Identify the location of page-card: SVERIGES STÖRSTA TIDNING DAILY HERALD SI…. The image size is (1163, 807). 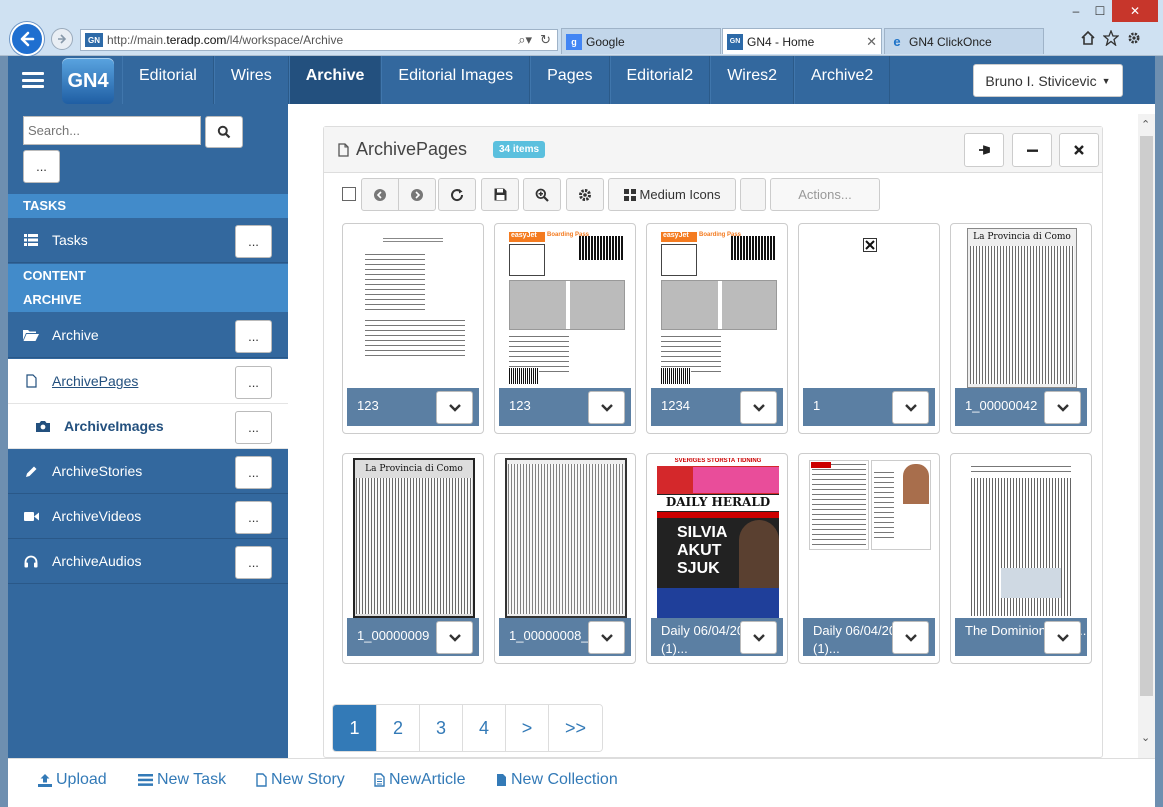
(717, 558).